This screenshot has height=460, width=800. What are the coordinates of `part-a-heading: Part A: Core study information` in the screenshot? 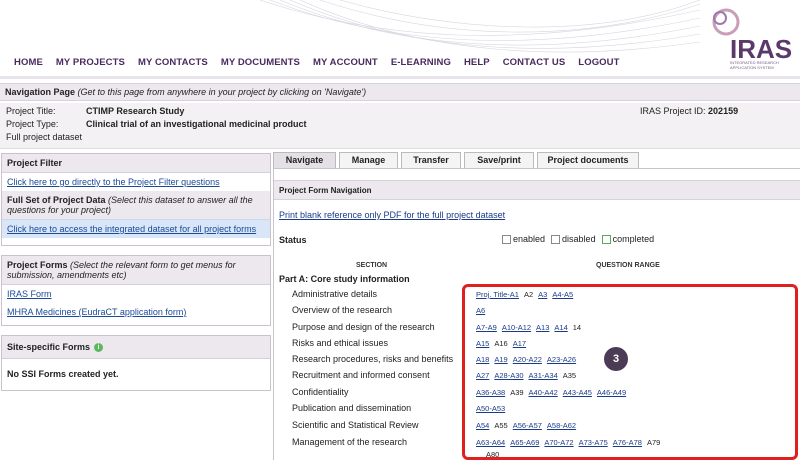 It's located at (344, 279).